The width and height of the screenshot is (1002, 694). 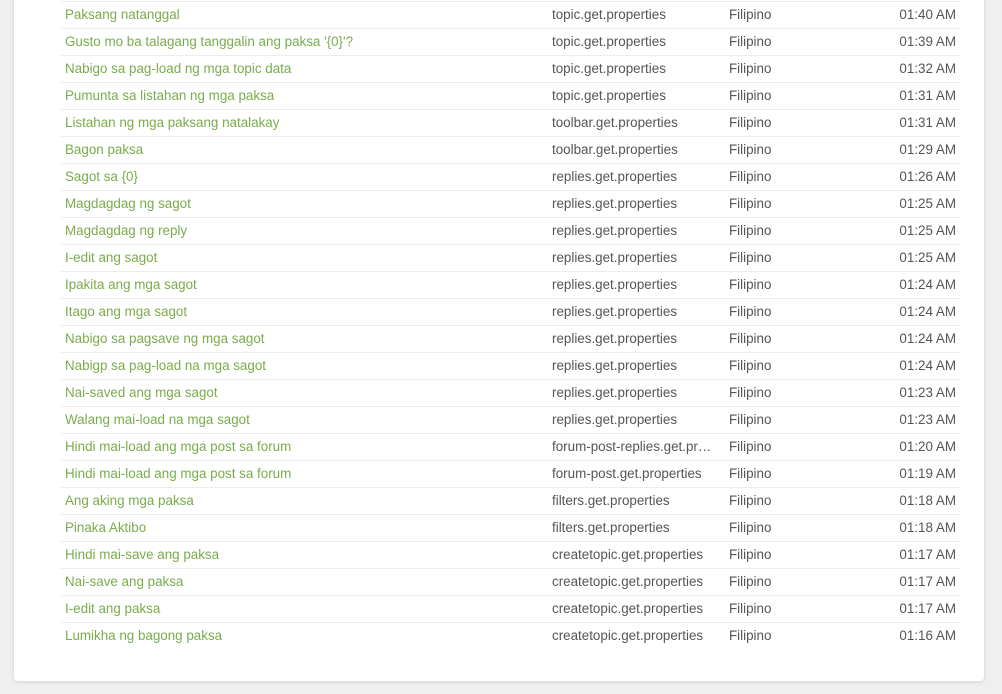 I want to click on translation-link: Ang aking mga paksa, so click(x=300, y=501).